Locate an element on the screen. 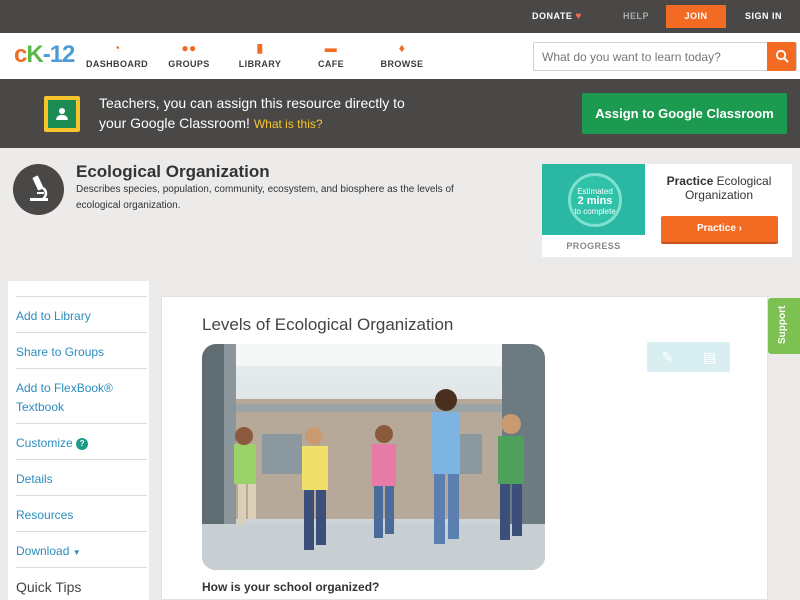 This screenshot has height=600, width=800. article-tools: ✎ ▤ is located at coordinates (688, 357).